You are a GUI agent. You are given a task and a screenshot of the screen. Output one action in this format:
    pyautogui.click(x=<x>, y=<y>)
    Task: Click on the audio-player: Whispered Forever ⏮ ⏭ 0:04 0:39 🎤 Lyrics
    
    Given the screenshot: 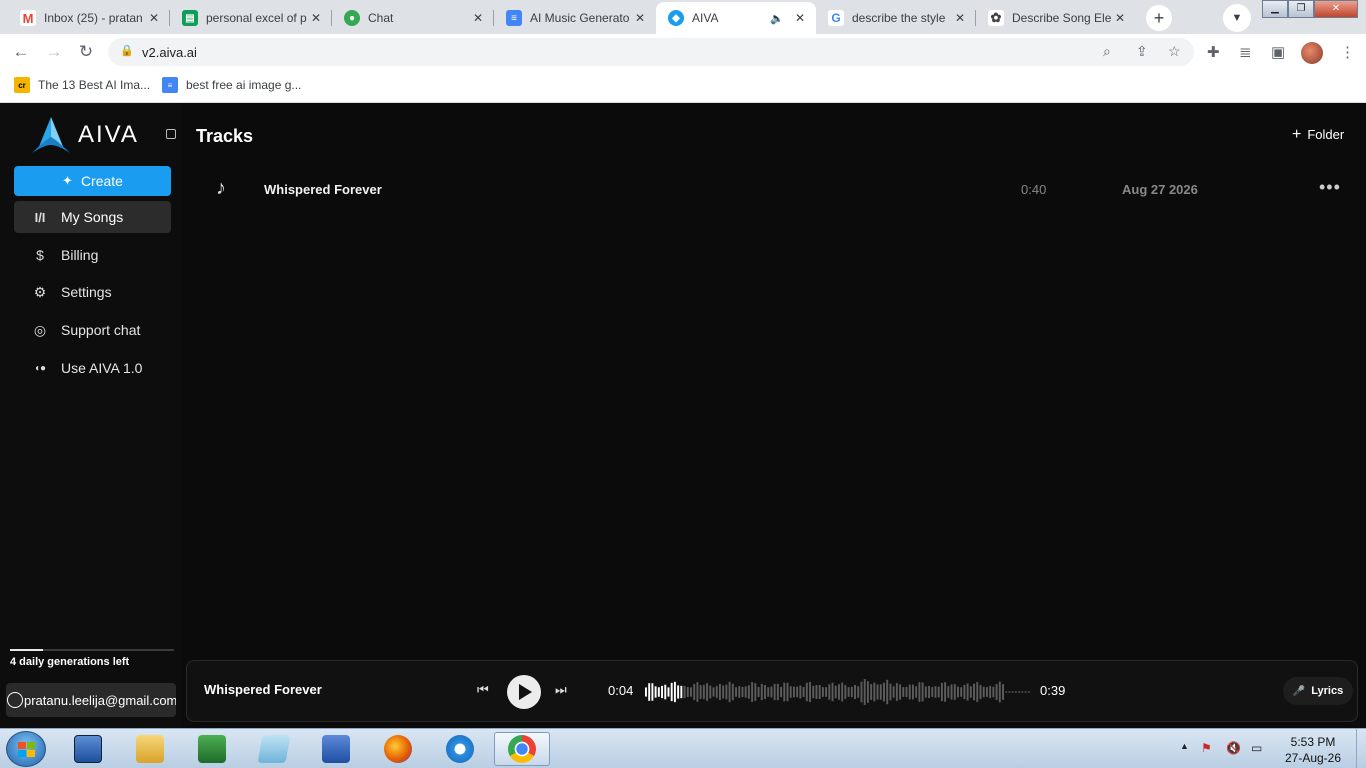 What is the action you would take?
    pyautogui.click(x=772, y=691)
    